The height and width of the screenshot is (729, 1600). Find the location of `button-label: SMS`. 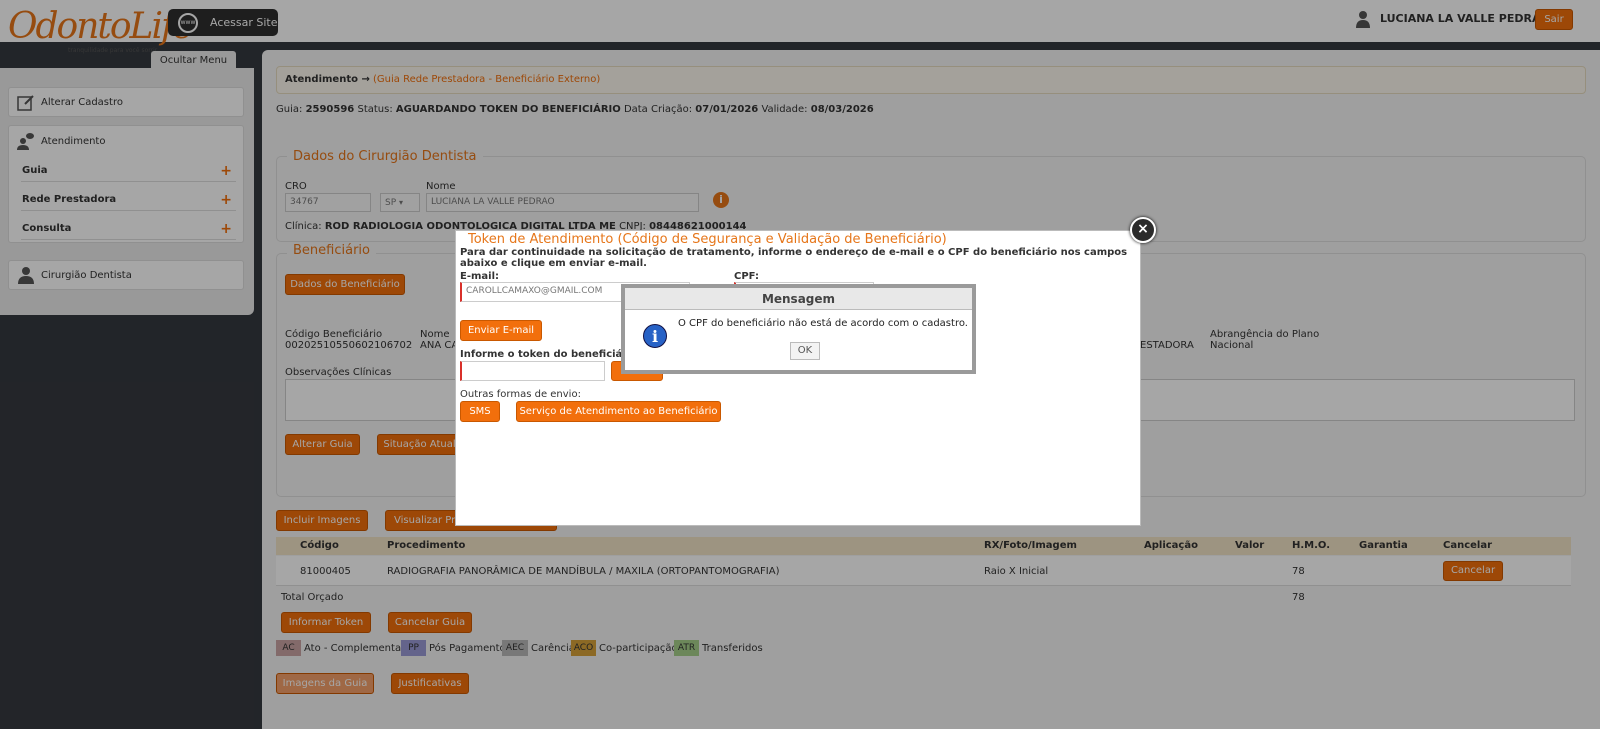

button-label: SMS is located at coordinates (480, 411).